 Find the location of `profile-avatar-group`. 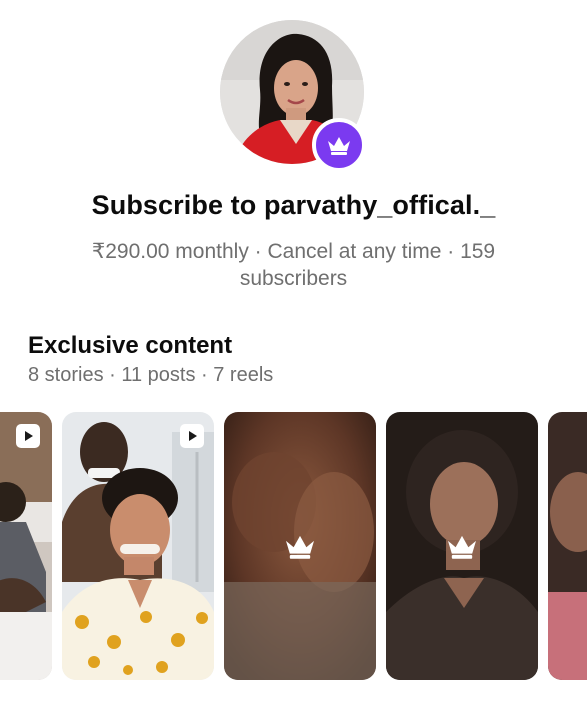

profile-avatar-group is located at coordinates (293, 96).